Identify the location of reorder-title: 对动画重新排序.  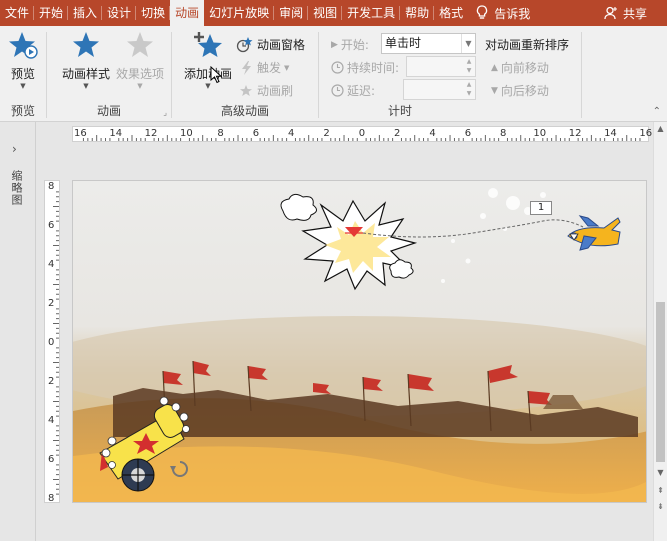
(527, 44).